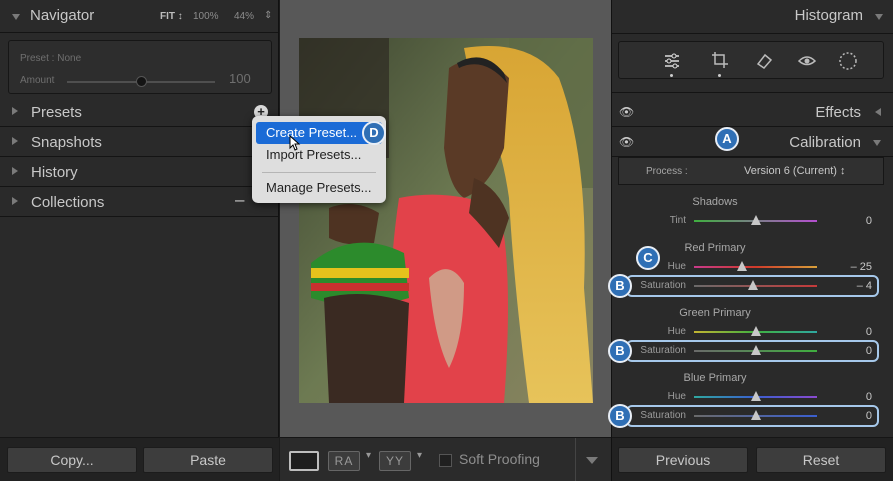 This screenshot has width=893, height=481. Describe the element at coordinates (62, 15) in the screenshot. I see `navigator-title: Navigator` at that location.